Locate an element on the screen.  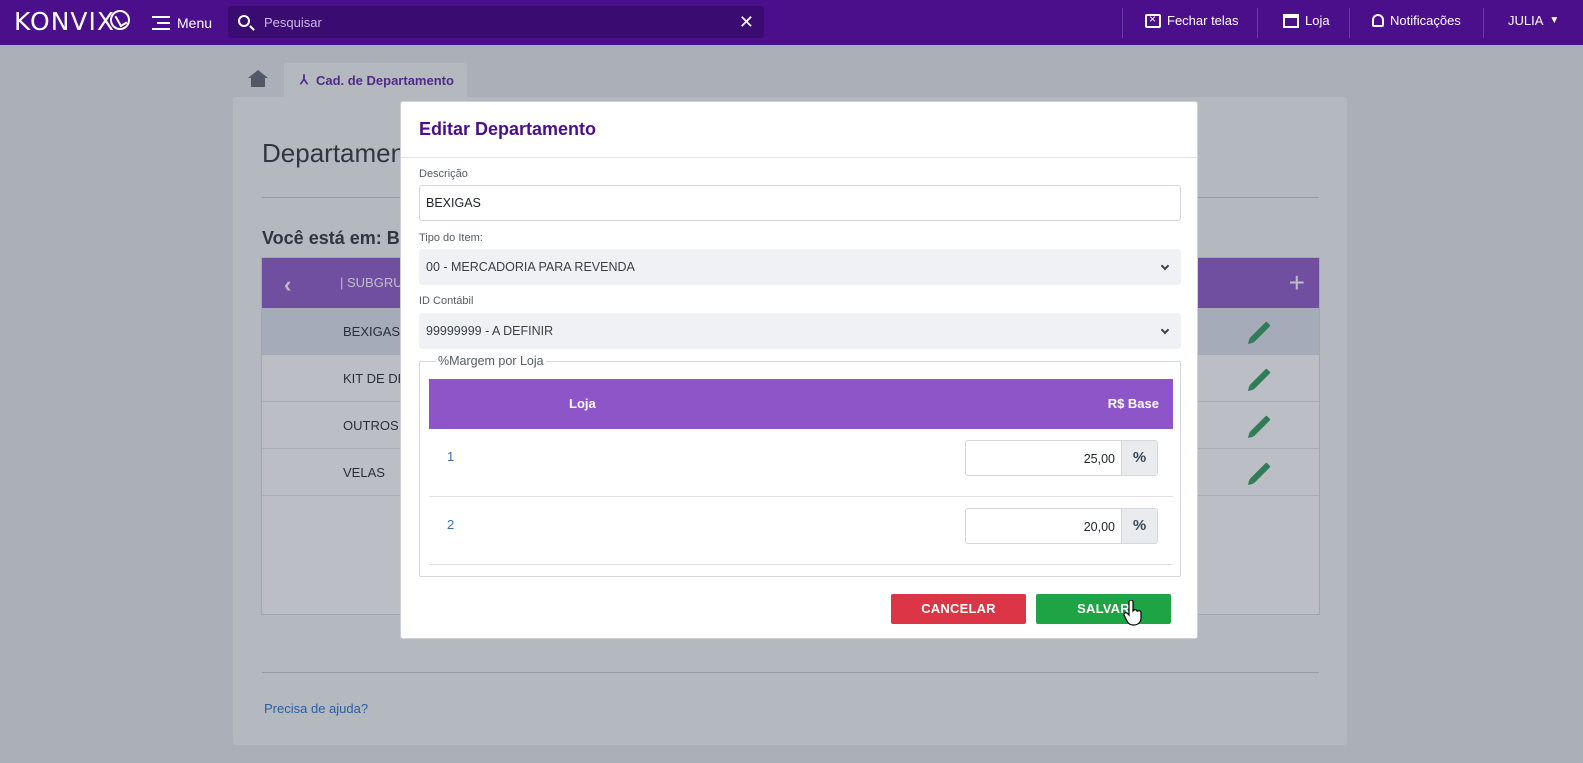
modal-title: Editar Departamento is located at coordinates (508, 129).